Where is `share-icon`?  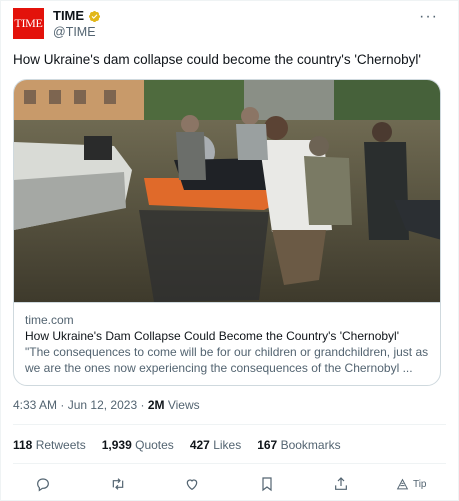
share-icon is located at coordinates (341, 483).